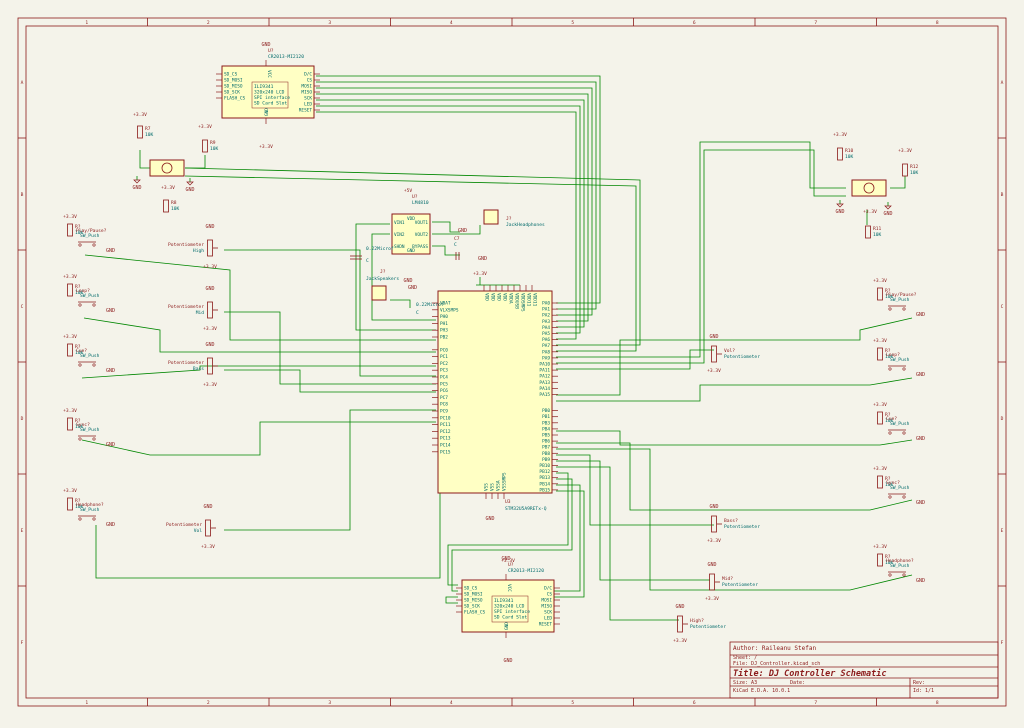 The height and width of the screenshot is (728, 1024). I want to click on mcu-pin-label: PB7, so click(546, 448).